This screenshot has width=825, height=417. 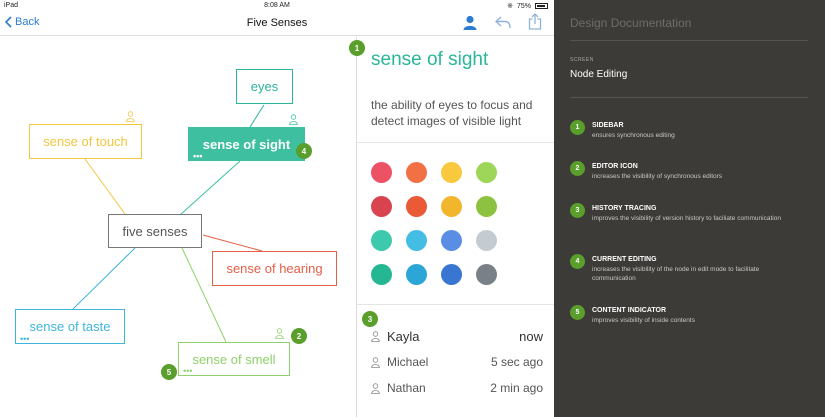 I want to click on doc-badge: 3, so click(x=577, y=210).